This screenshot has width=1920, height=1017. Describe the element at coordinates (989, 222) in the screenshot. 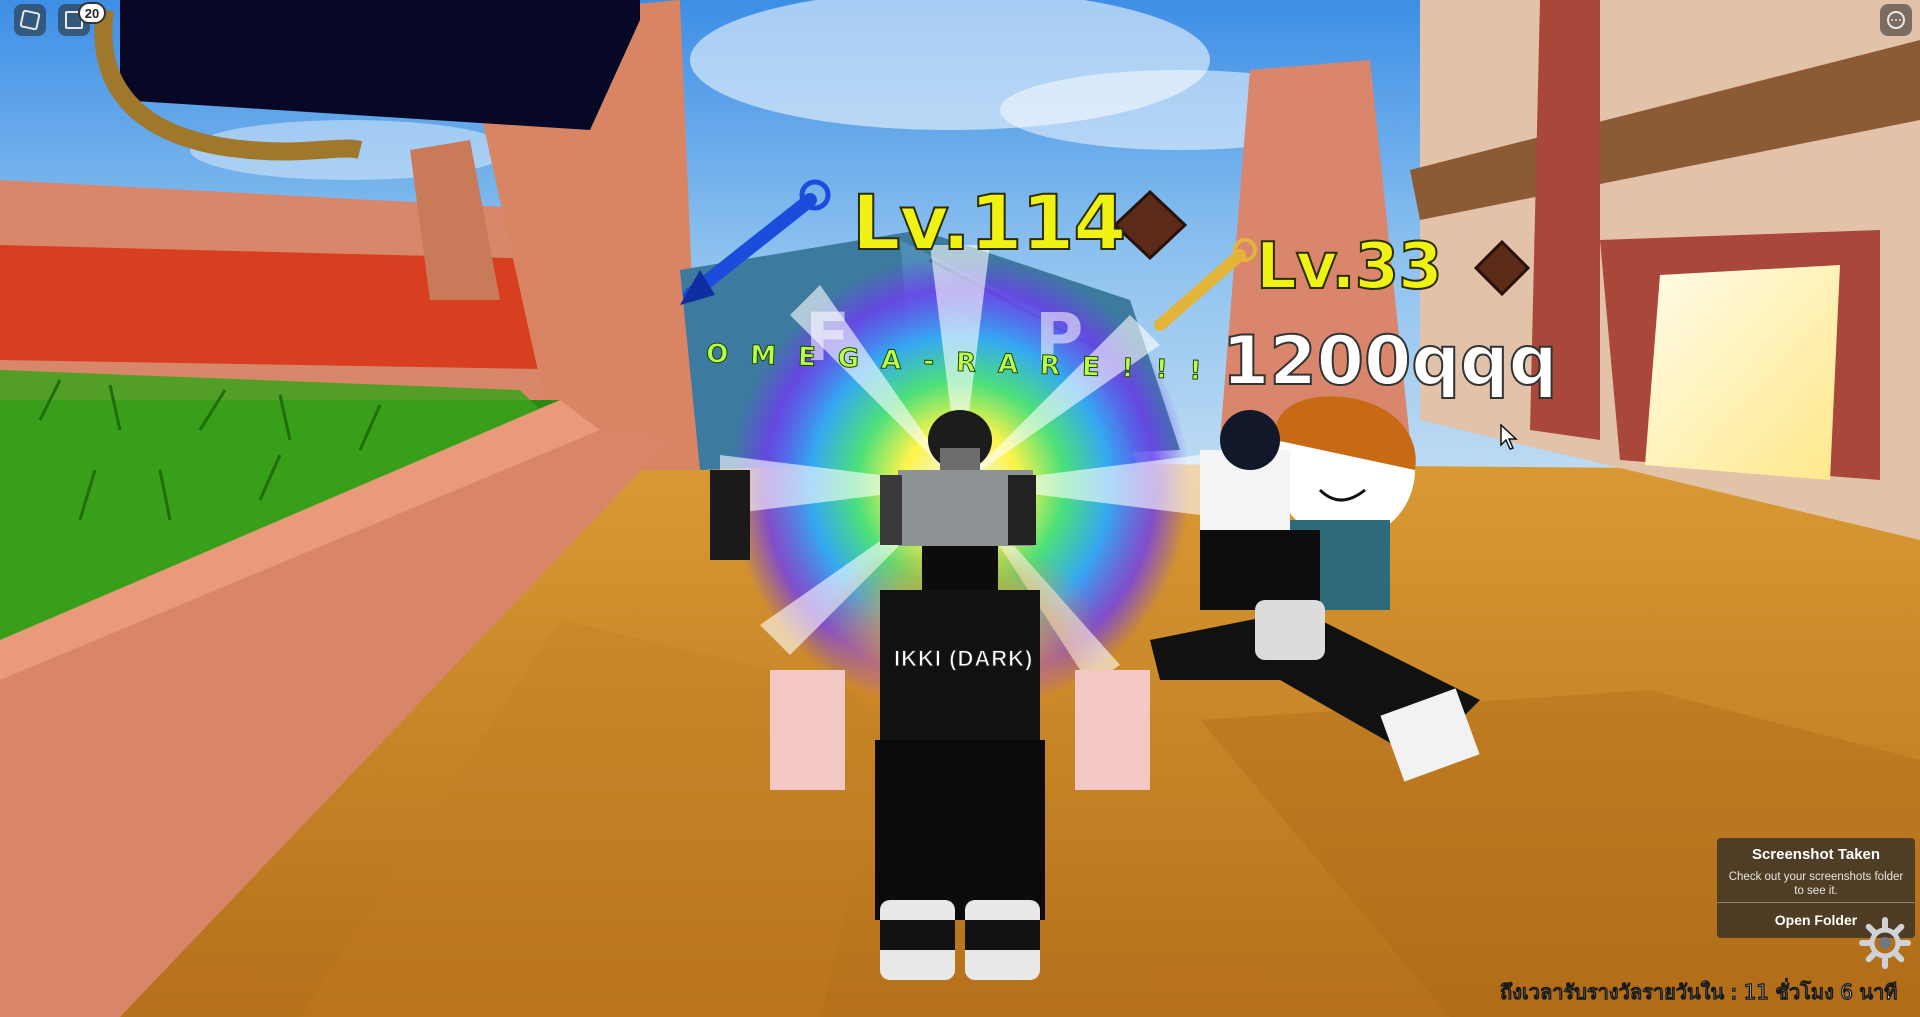

I see `player1-level-label: Lv.114` at that location.